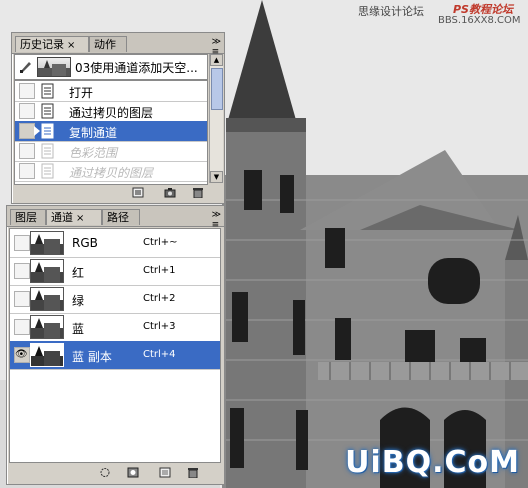  What do you see at coordinates (198, 193) in the screenshot?
I see `delete-icon` at bounding box center [198, 193].